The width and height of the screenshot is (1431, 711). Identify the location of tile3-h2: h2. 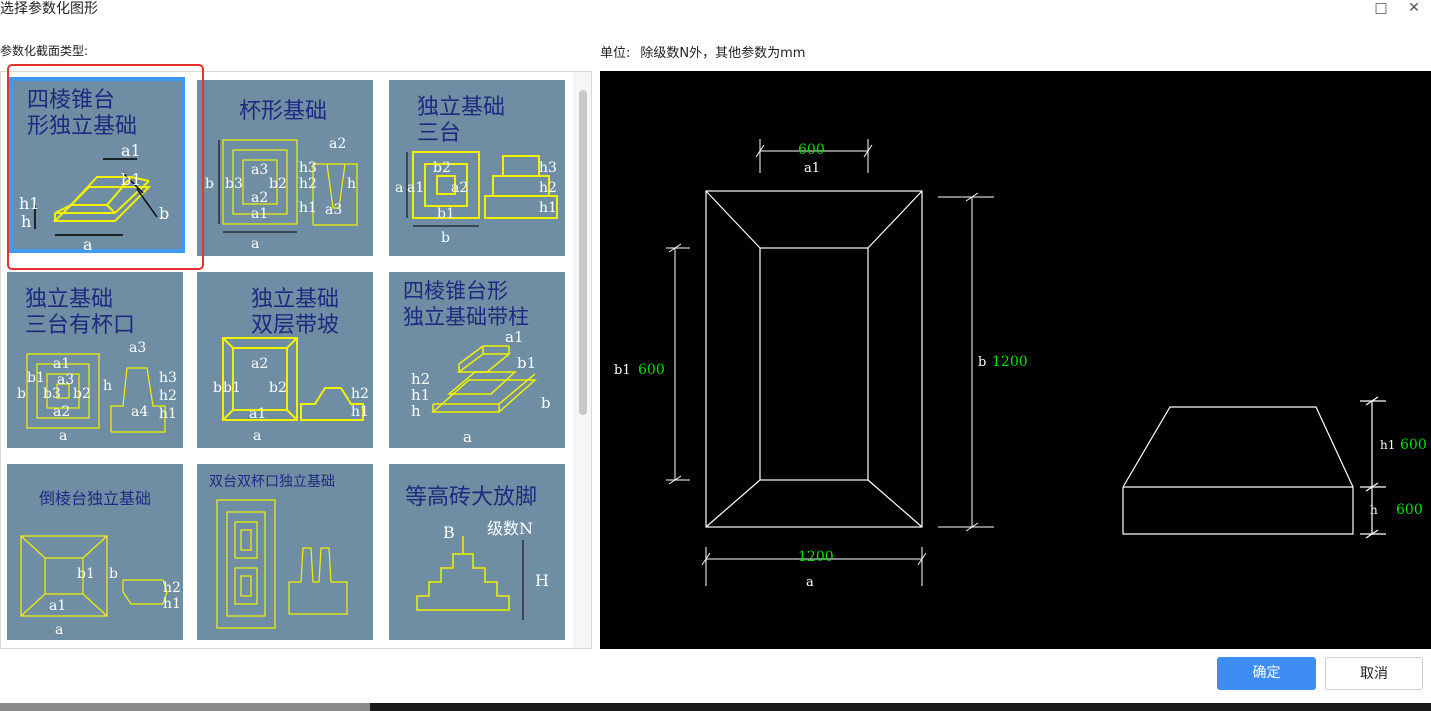
(548, 188).